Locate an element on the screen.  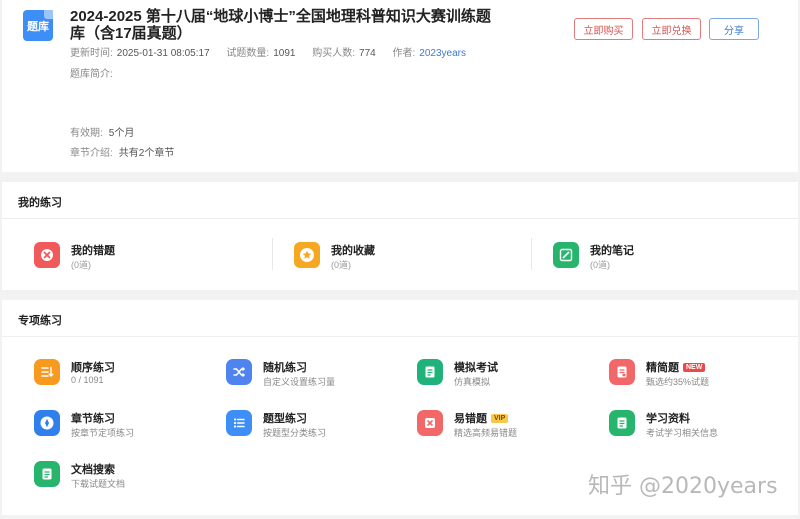
star-icon is located at coordinates (307, 255).